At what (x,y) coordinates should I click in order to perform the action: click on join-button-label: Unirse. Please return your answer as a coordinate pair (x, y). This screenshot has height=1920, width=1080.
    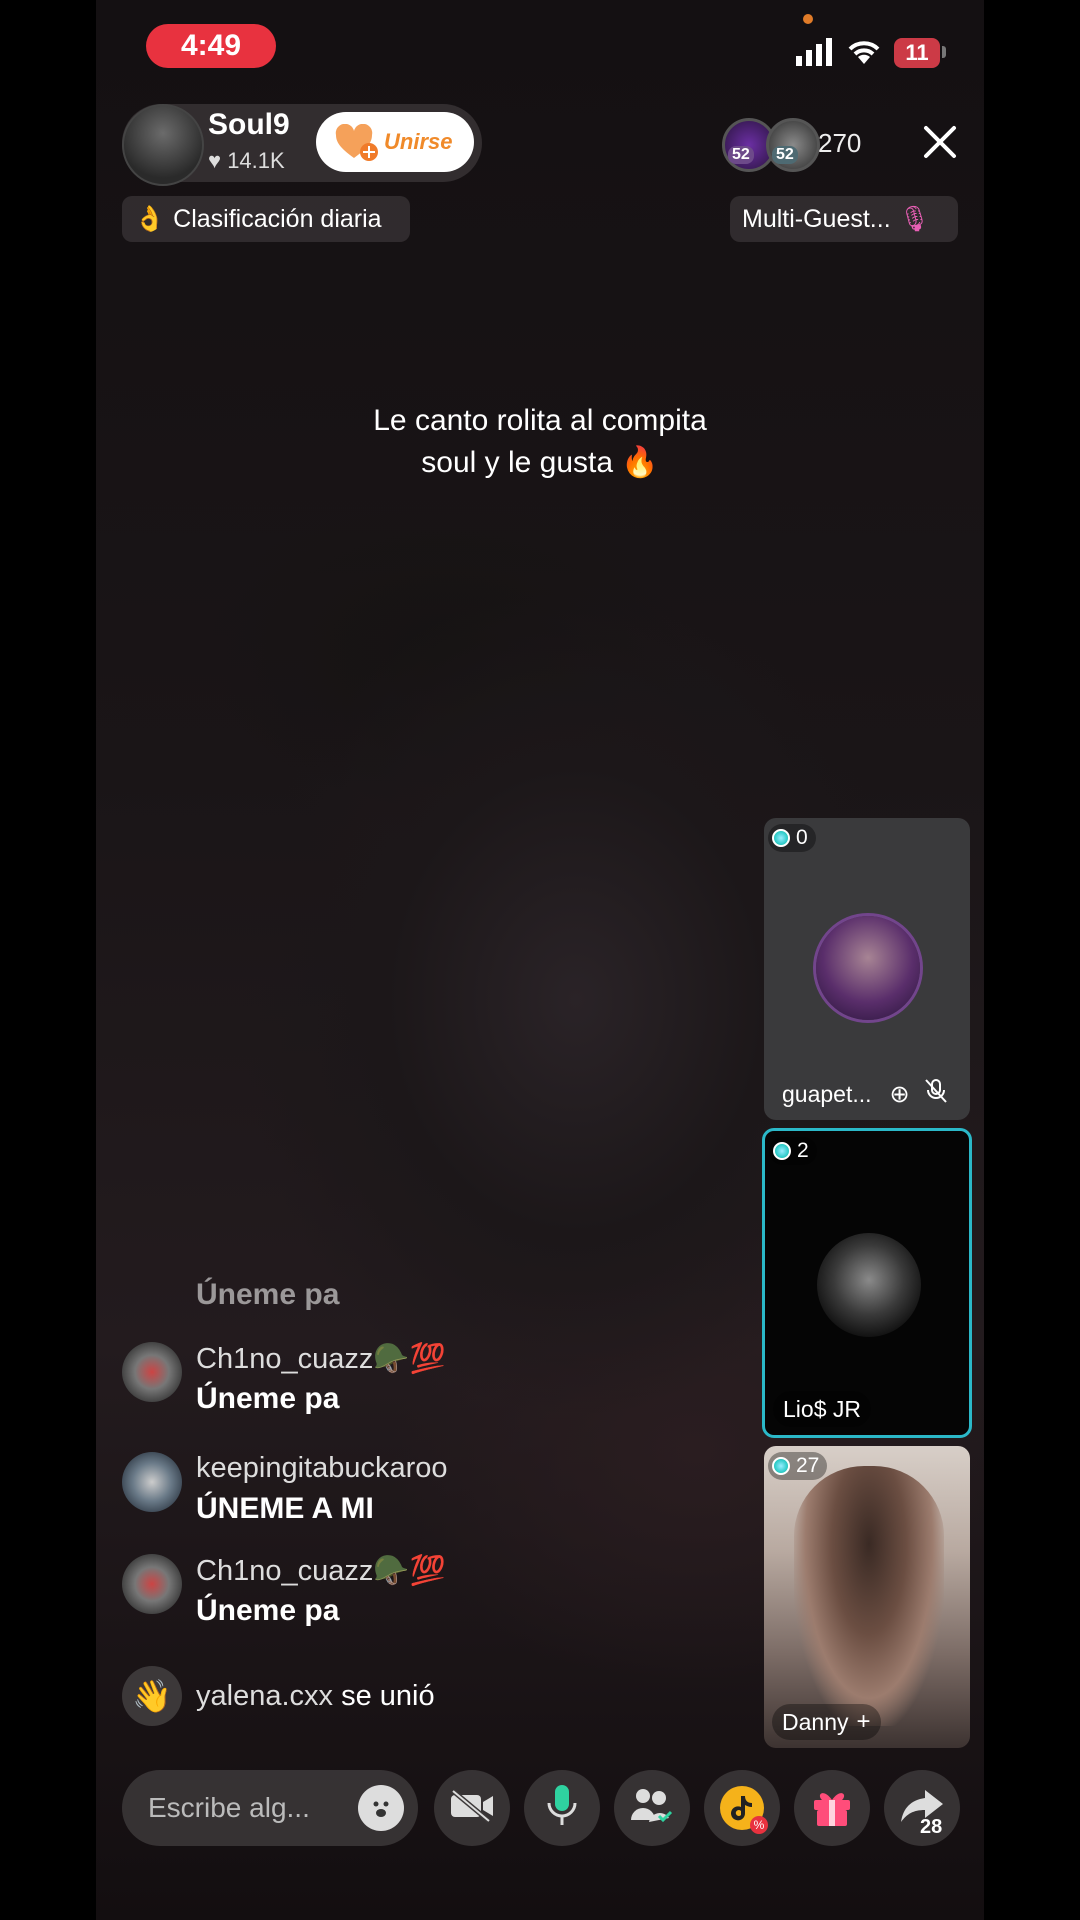
    Looking at the image, I should click on (418, 141).